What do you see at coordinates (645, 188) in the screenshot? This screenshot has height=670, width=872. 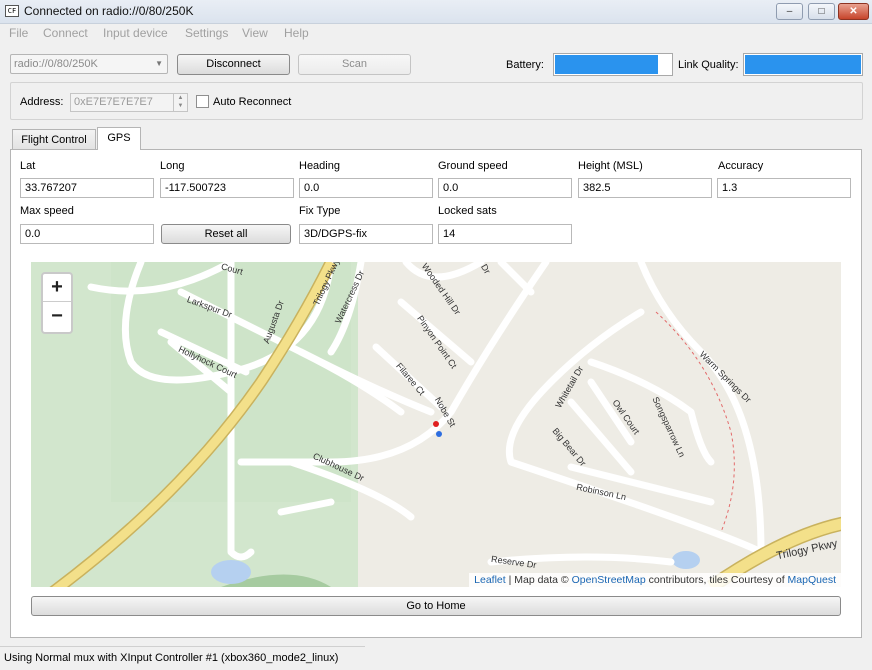 I see `height-field: 382.5` at bounding box center [645, 188].